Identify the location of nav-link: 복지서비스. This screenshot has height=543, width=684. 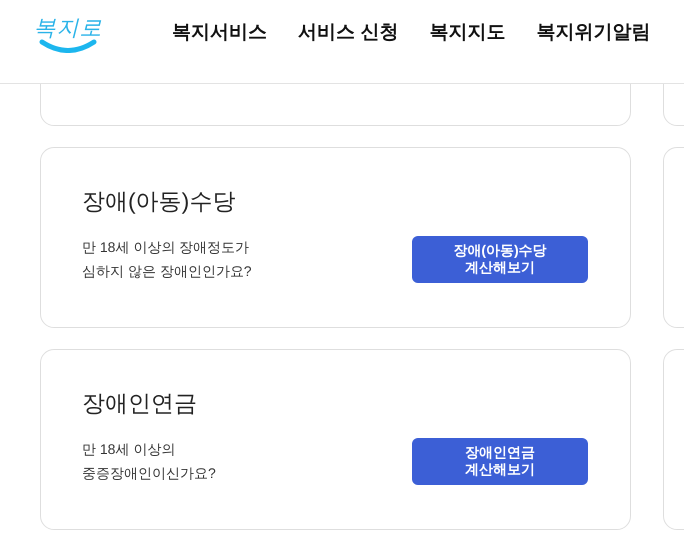
(219, 31).